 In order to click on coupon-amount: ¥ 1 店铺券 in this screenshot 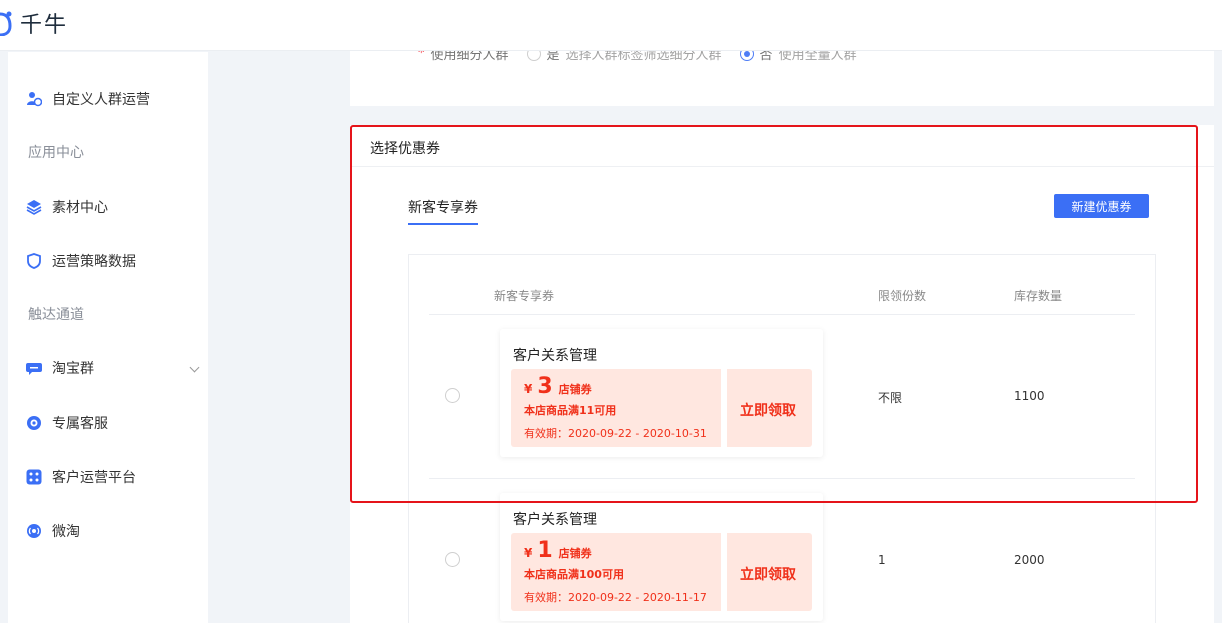, I will do `click(558, 550)`.